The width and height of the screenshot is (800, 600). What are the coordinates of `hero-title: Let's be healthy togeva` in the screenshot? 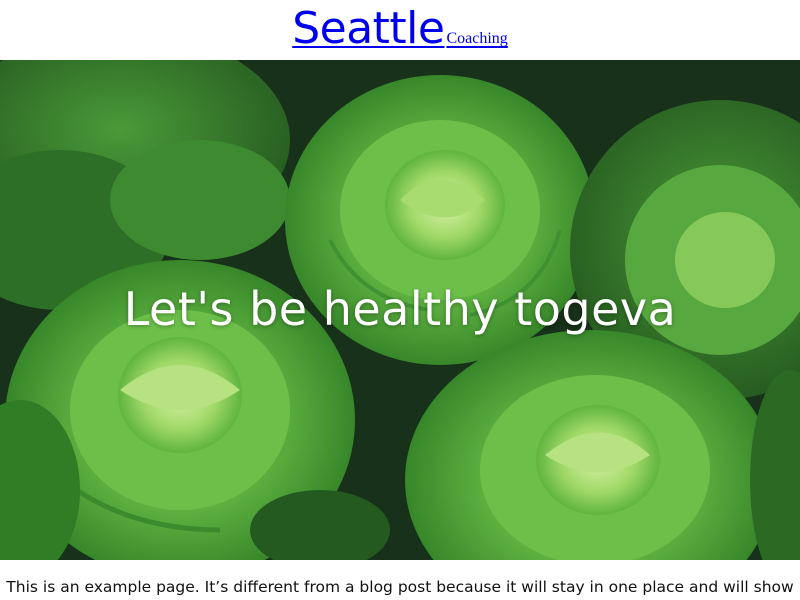 It's located at (400, 309).